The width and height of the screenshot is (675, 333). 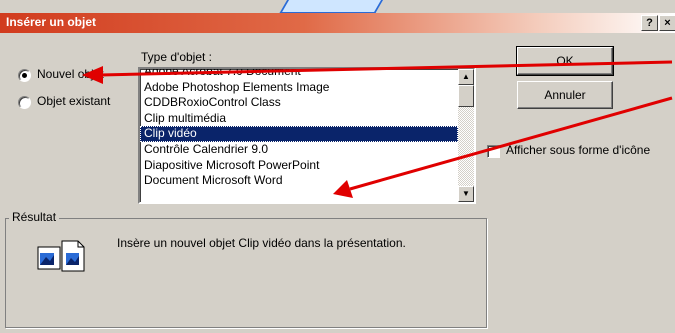 I want to click on list-item: Document Microsoft Word, so click(x=299, y=181).